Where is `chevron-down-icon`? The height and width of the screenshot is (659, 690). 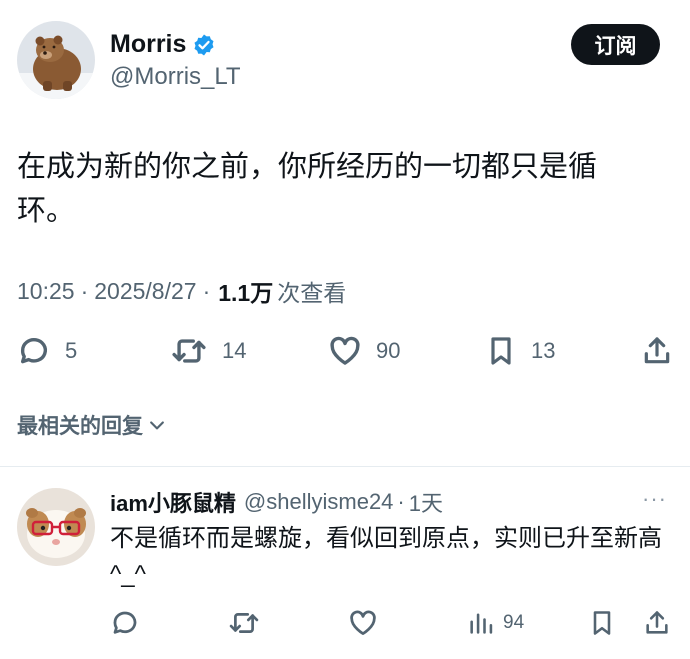 chevron-down-icon is located at coordinates (157, 425).